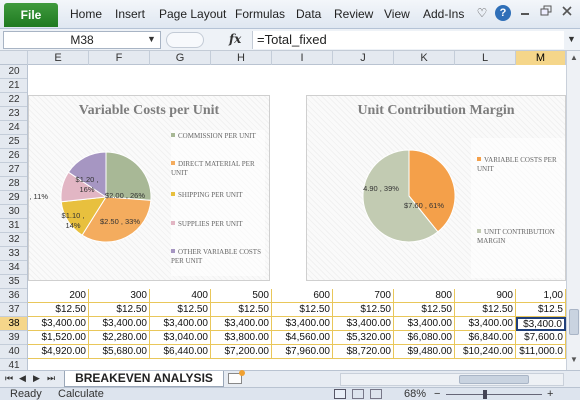 The height and width of the screenshot is (400, 580). What do you see at coordinates (302, 352) in the screenshot?
I see `table-cell: $7,960.00` at bounding box center [302, 352].